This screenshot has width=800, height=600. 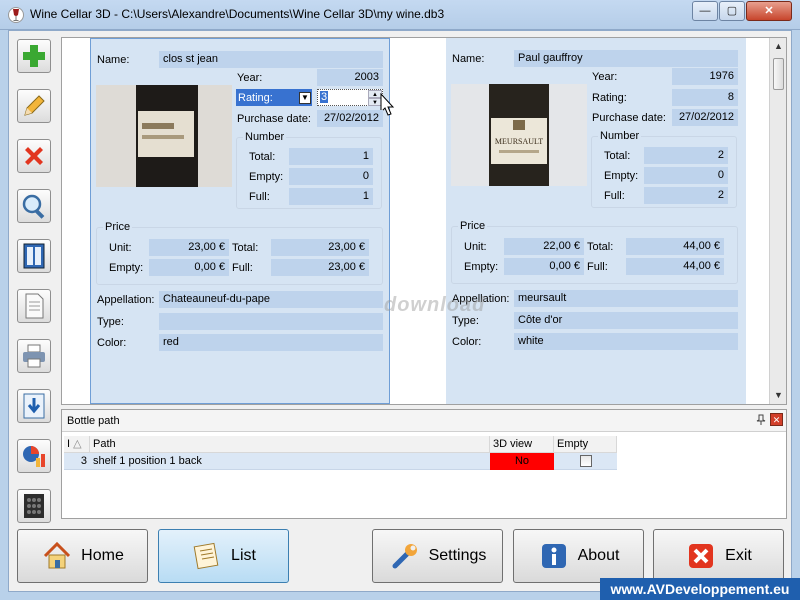 I want to click on price-unit-field: 23,00 €, so click(x=189, y=247).